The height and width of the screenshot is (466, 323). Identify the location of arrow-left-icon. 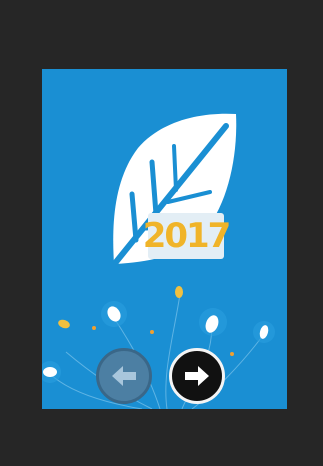
(124, 376).